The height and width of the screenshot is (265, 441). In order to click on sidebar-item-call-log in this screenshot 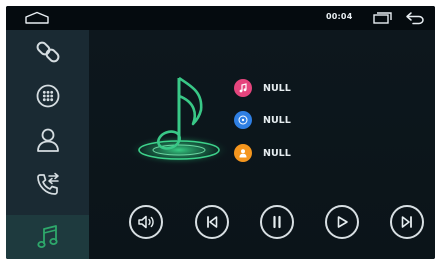, I will do `click(47, 184)`.